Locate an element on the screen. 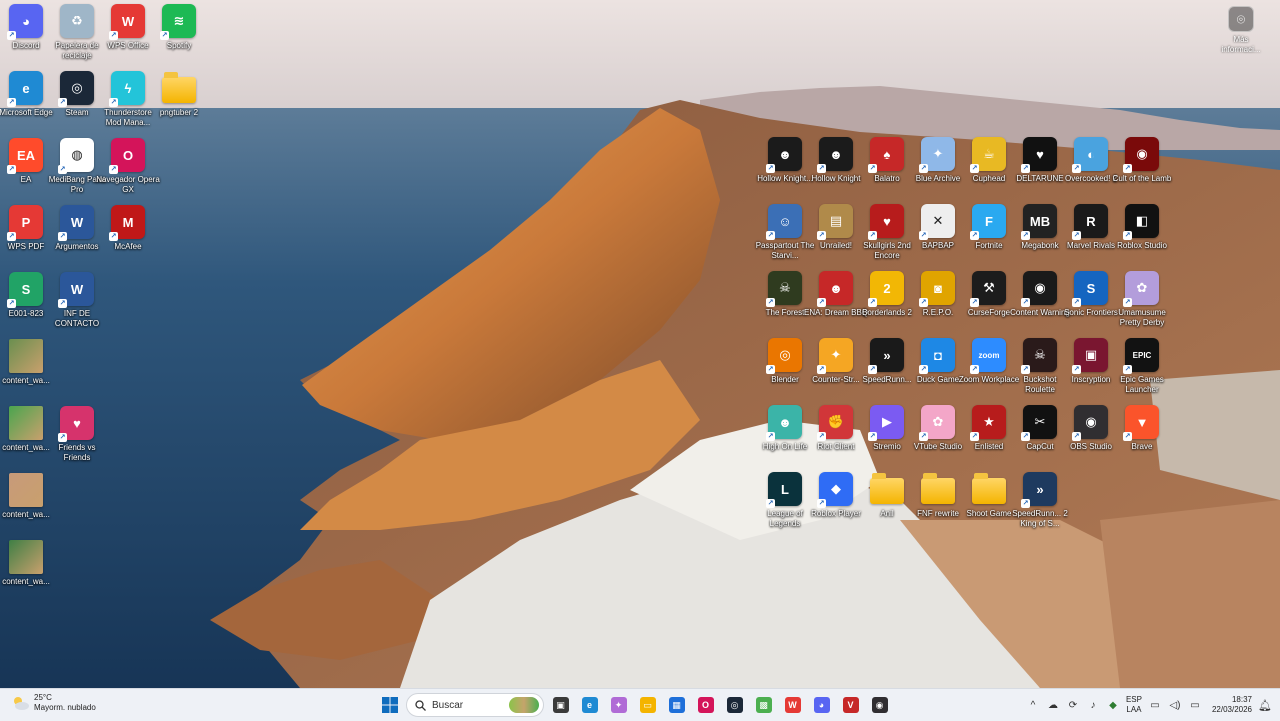 The height and width of the screenshot is (721, 1280). desktop-icon-folder: pngtuber 2 is located at coordinates (179, 94).